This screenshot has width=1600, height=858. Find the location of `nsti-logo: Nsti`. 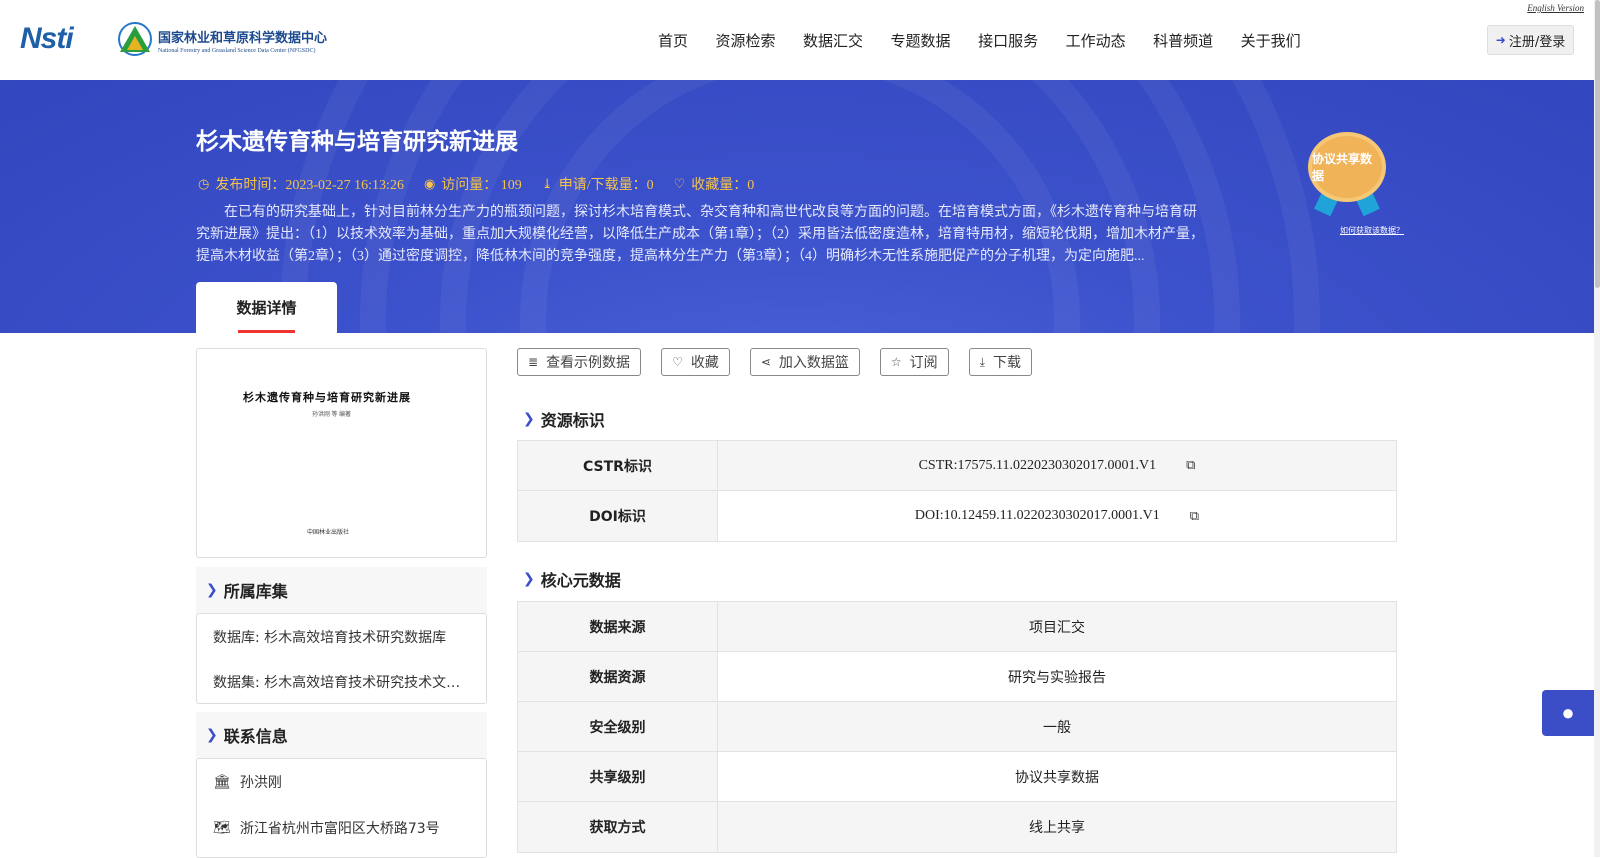

nsti-logo: Nsti is located at coordinates (47, 39).